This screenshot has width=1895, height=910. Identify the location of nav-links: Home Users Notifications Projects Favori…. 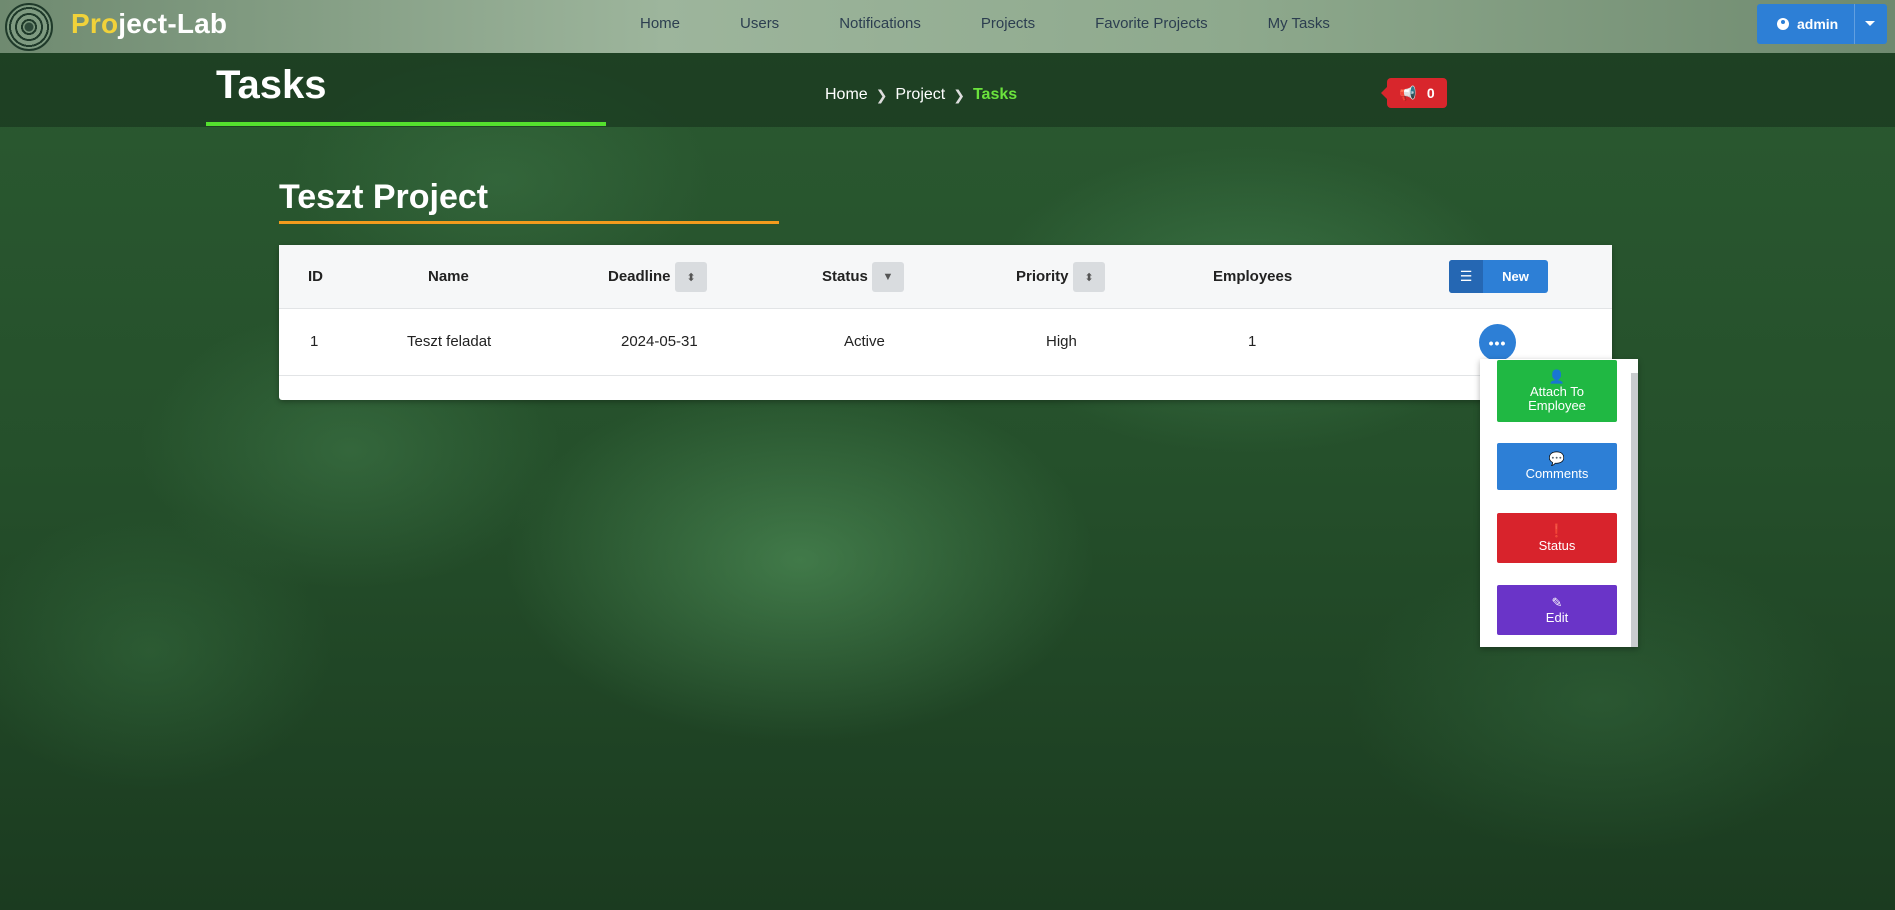
(1015, 23).